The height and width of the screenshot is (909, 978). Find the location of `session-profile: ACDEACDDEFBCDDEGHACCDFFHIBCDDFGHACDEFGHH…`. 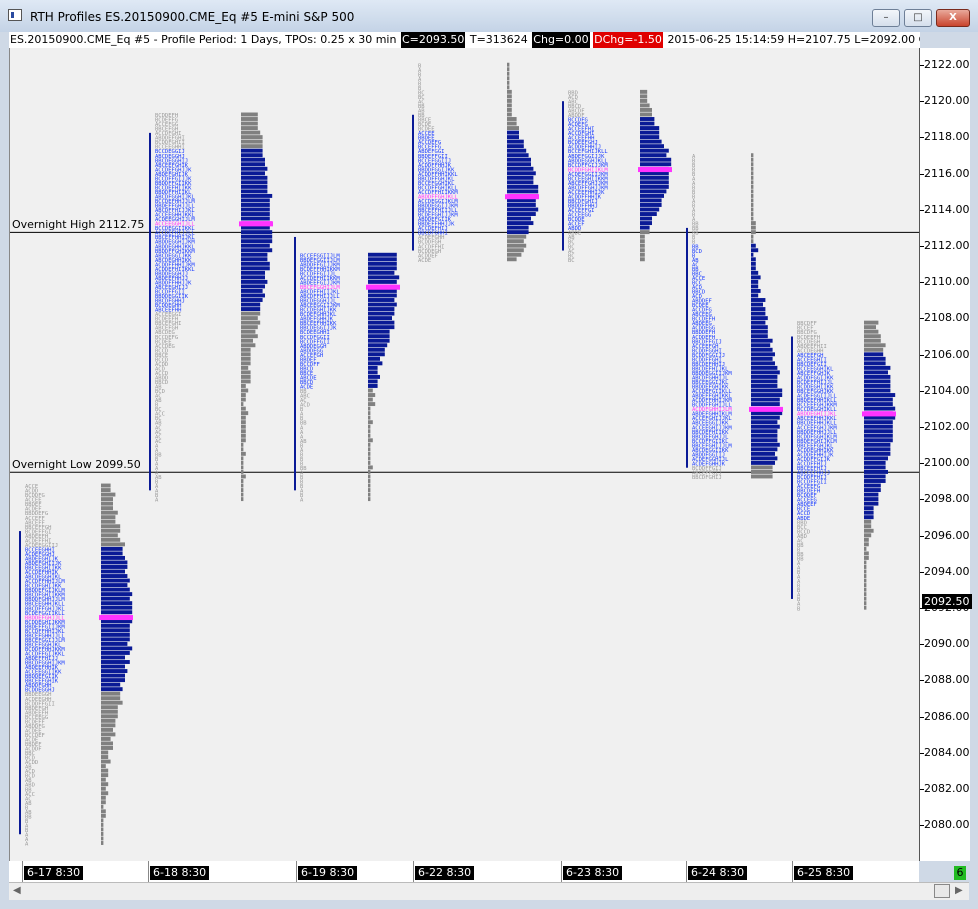

session-profile: ACDEACDDEFBCDDEGHACCDFFHIBCDDFGHACDEFGHH… is located at coordinates (475, 163).